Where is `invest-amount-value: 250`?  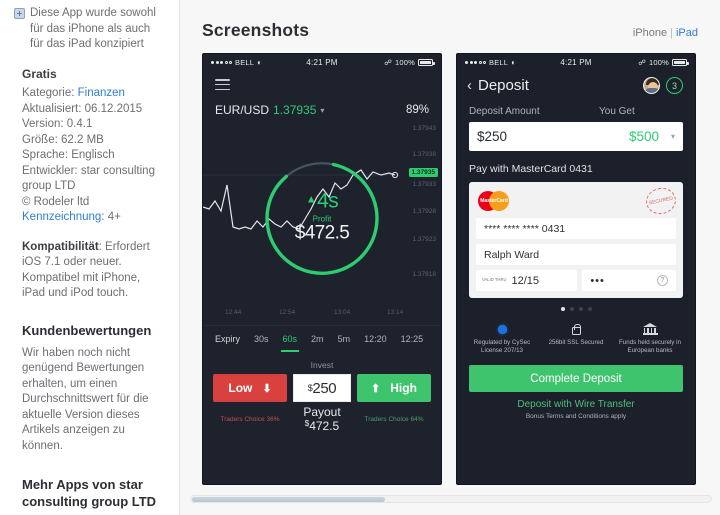 invest-amount-value: 250 is located at coordinates (324, 388).